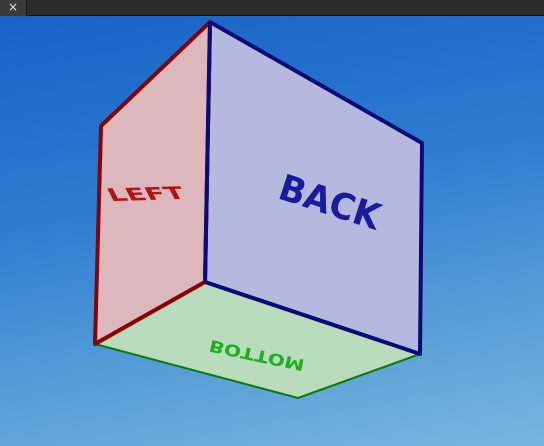 The image size is (544, 446). I want to click on left-face-label: LEFT, so click(146, 194).